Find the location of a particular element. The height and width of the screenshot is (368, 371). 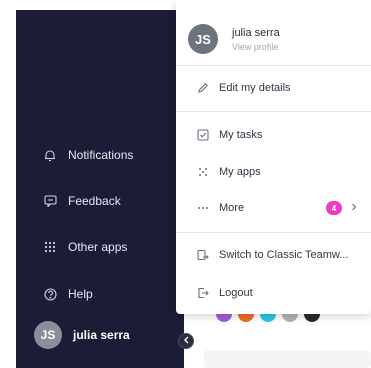

menu-item-my-tasks: My tasks is located at coordinates (281, 135).